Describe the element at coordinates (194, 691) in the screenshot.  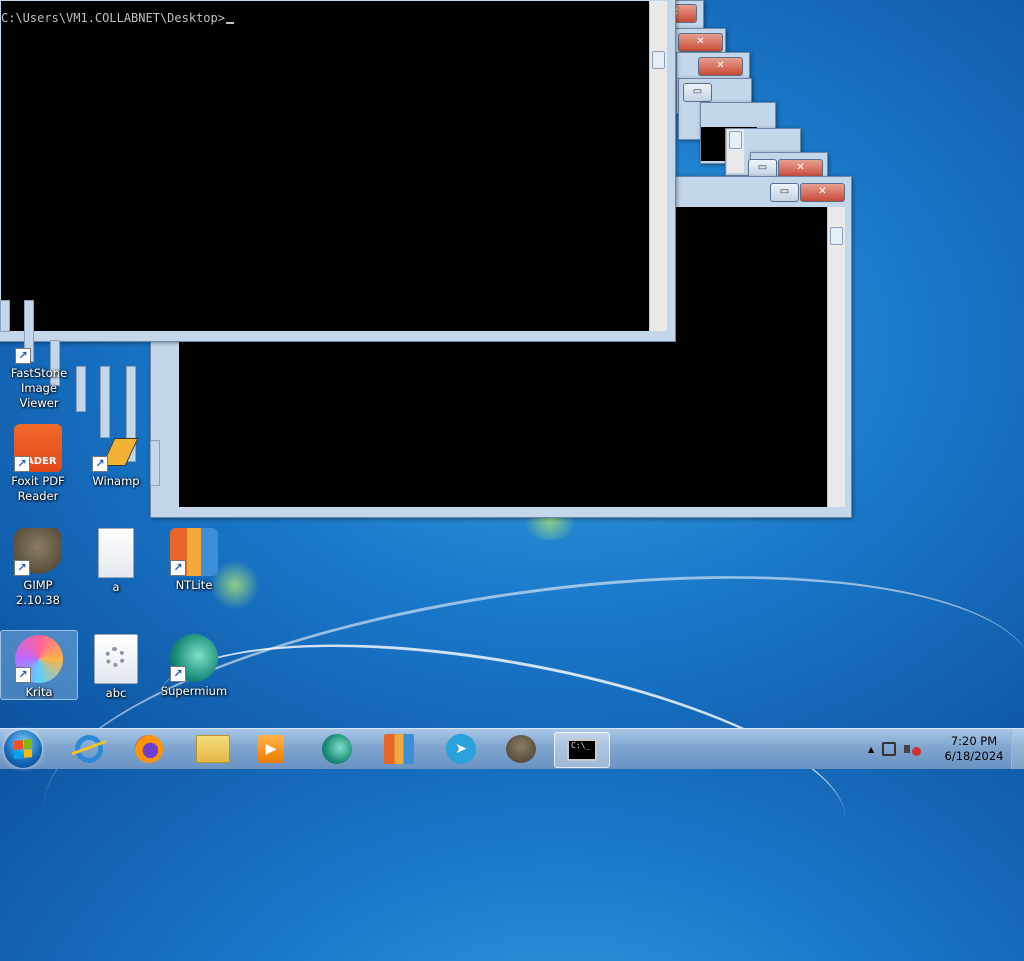
I see `desktop-icon-label: Supermium` at that location.